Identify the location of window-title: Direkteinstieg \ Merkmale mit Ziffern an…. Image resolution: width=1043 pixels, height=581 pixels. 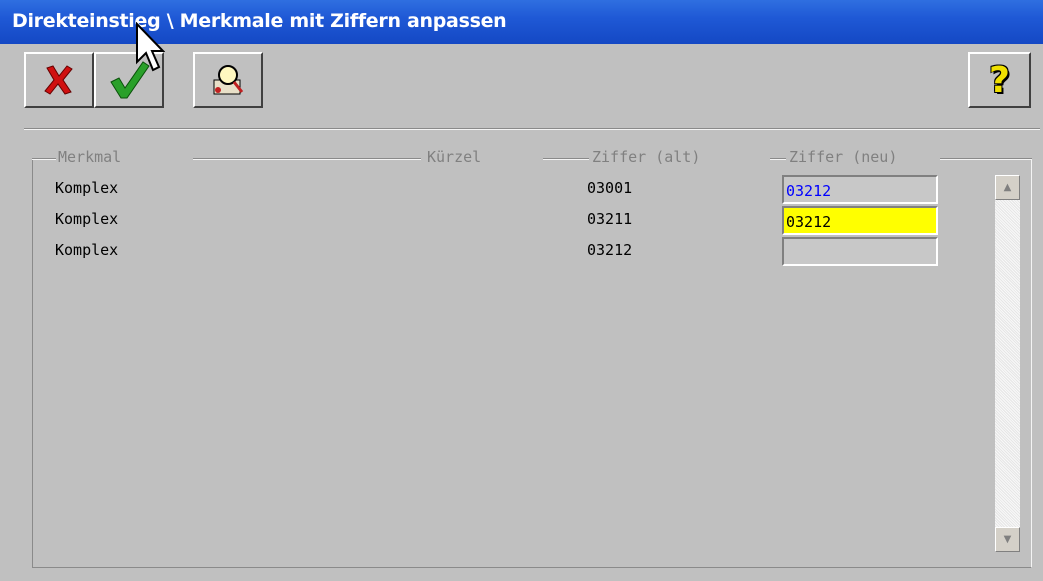
(259, 21).